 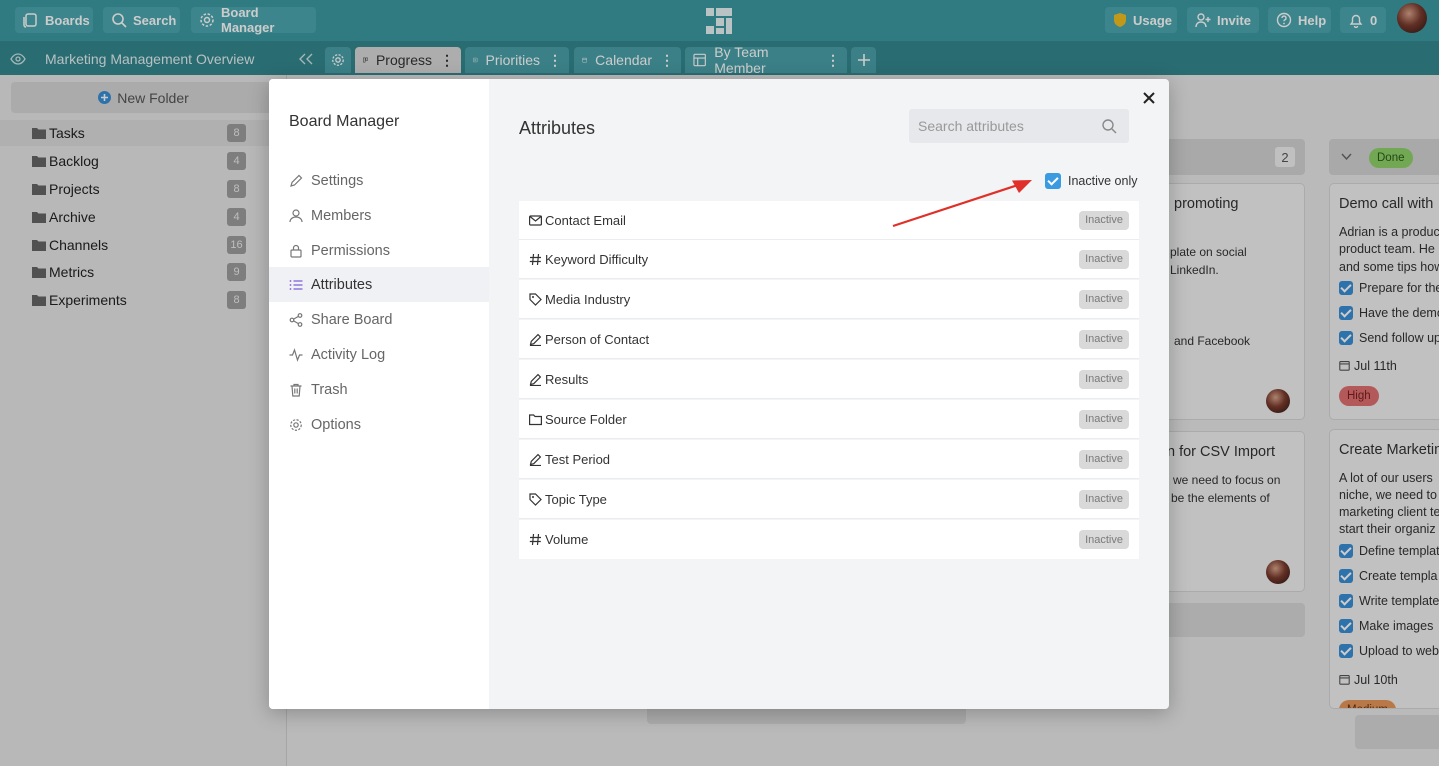 What do you see at coordinates (829, 379) in the screenshot?
I see `attribute-row: Results Inactive` at bounding box center [829, 379].